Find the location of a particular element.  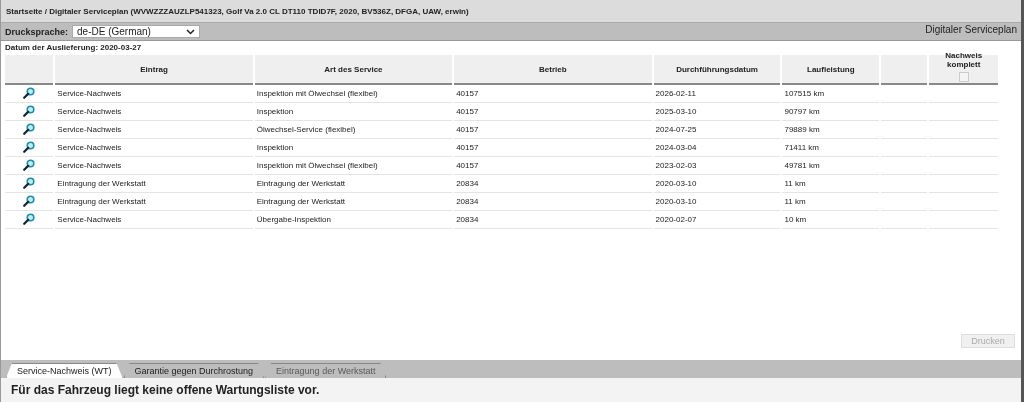

table-cell: Ölwechsel-Service (flexibel) is located at coordinates (353, 130).